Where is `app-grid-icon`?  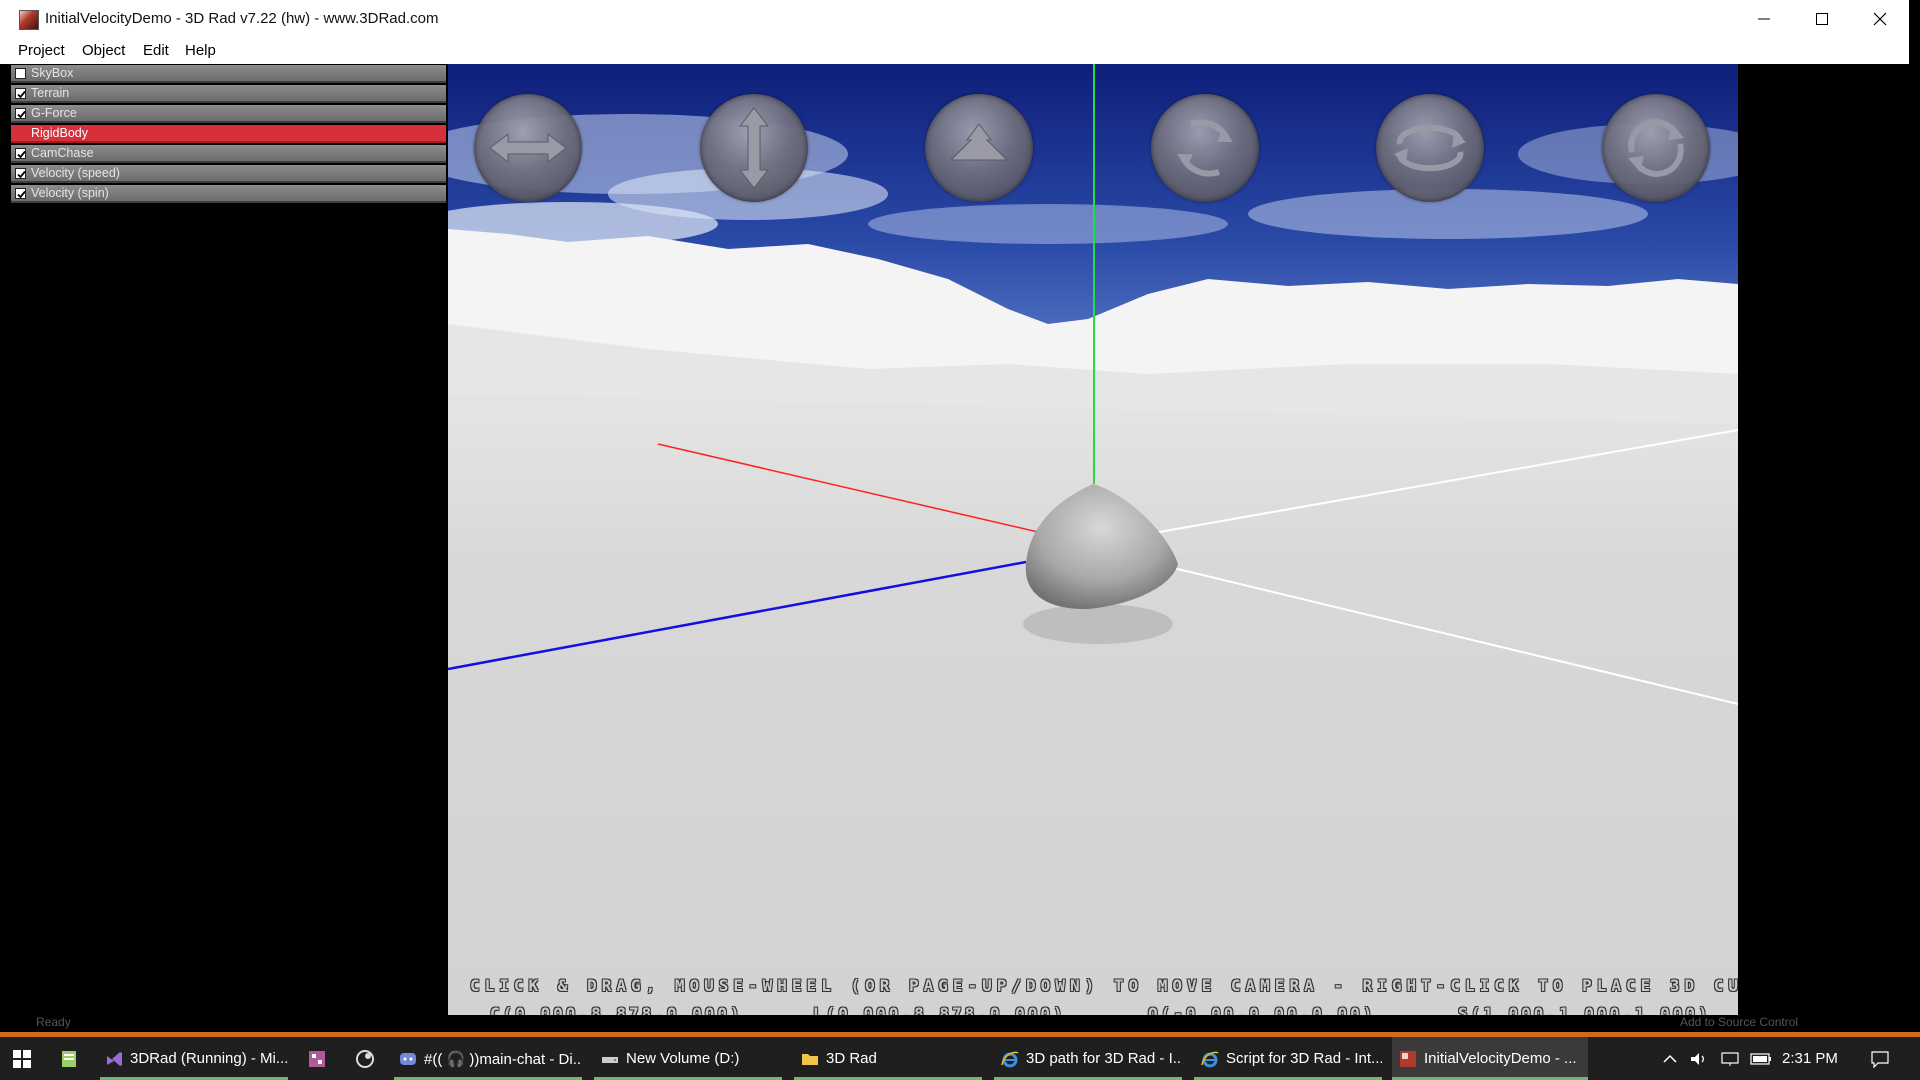
app-grid-icon is located at coordinates (317, 1058).